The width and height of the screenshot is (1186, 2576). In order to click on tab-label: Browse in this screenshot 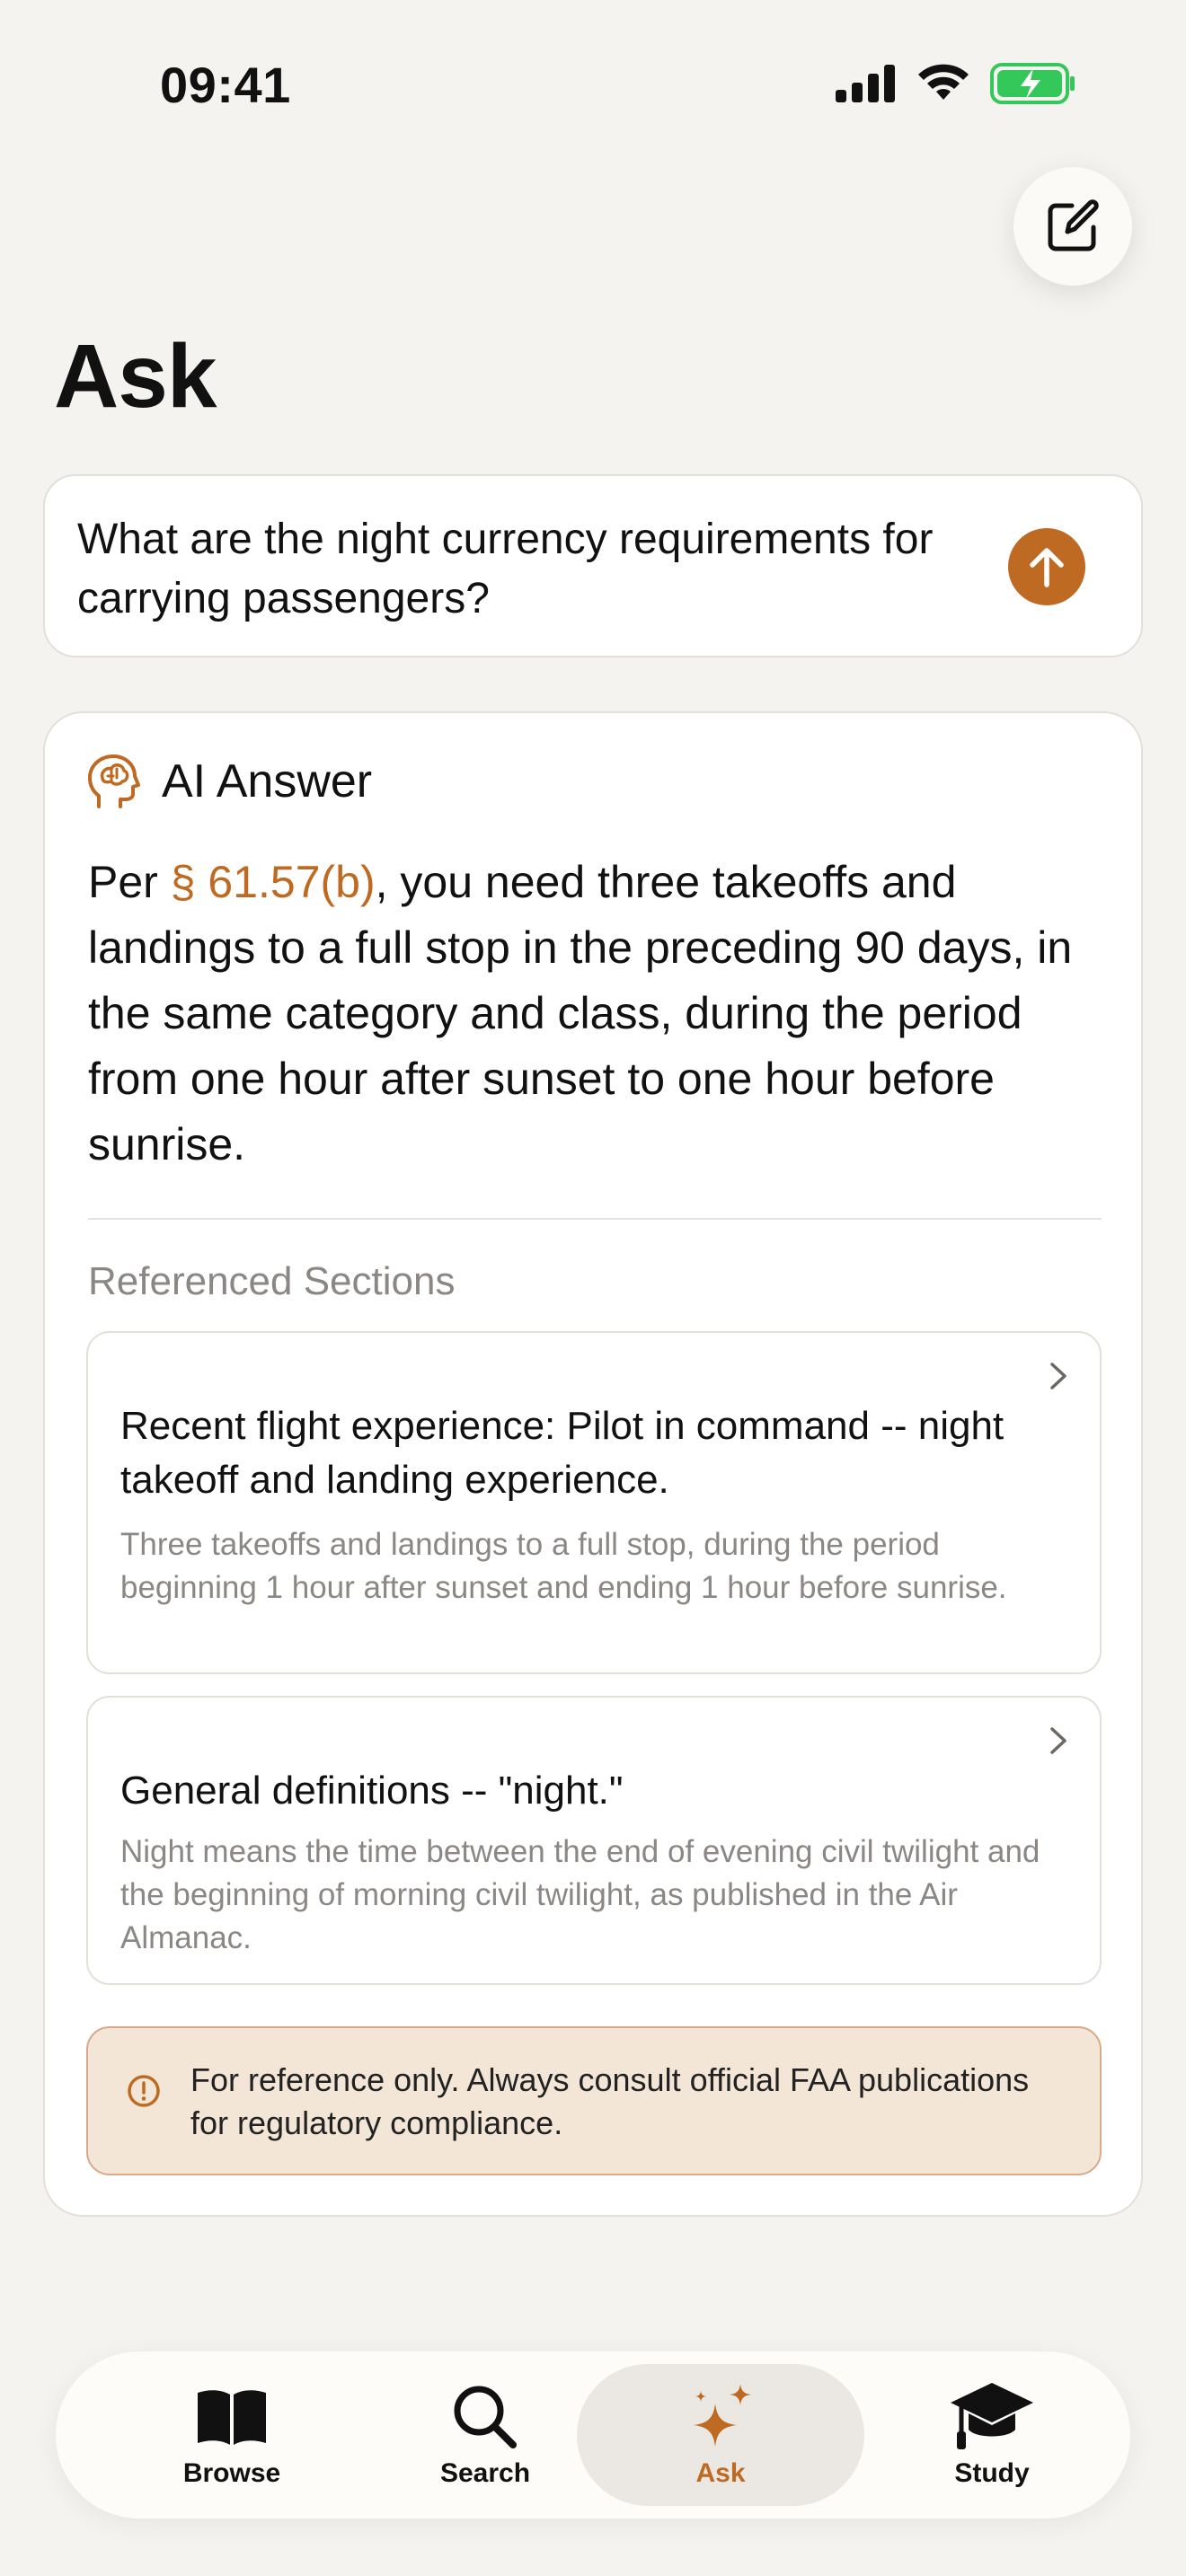, I will do `click(231, 2473)`.